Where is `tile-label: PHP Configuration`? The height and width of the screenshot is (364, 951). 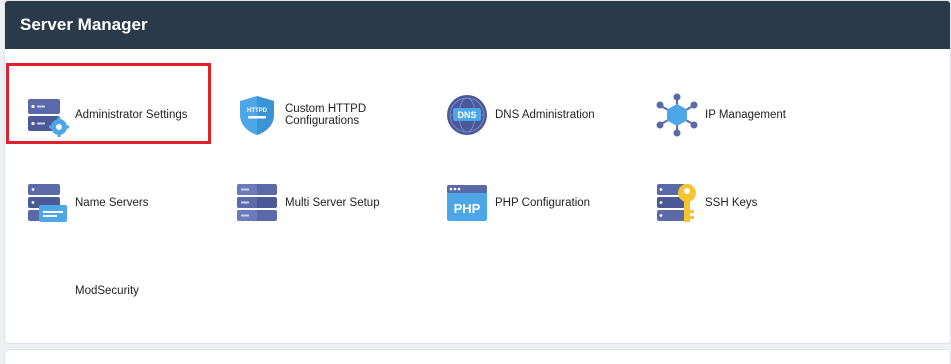 tile-label: PHP Configuration is located at coordinates (543, 203).